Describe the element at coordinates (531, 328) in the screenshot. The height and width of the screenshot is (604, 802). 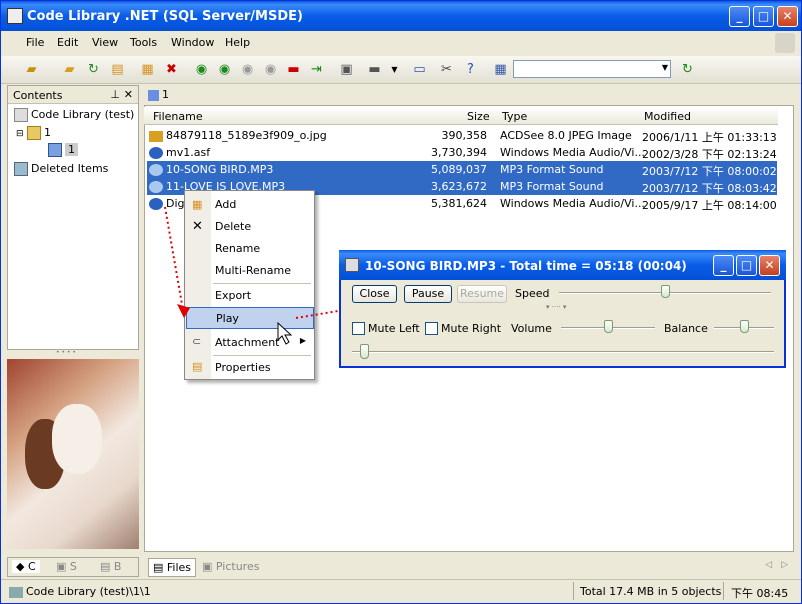
I see `volume-label: Volume` at that location.